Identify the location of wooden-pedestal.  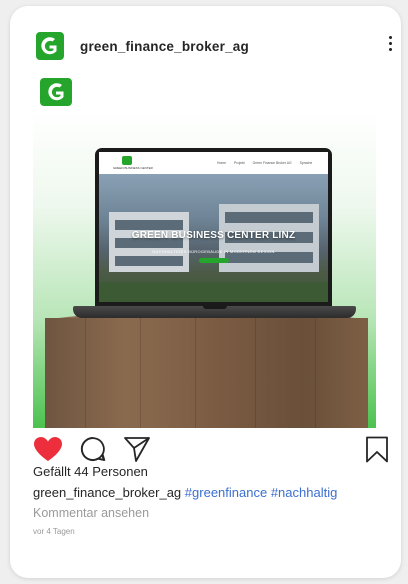
(206, 373).